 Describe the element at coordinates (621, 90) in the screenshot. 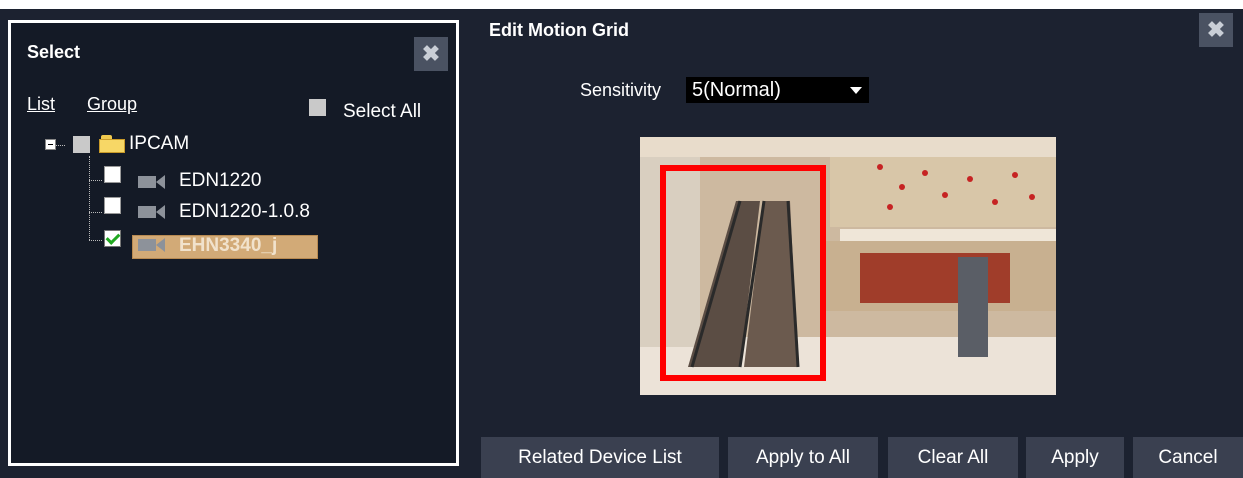

I see `sensitivity-label: Sensitivity` at that location.